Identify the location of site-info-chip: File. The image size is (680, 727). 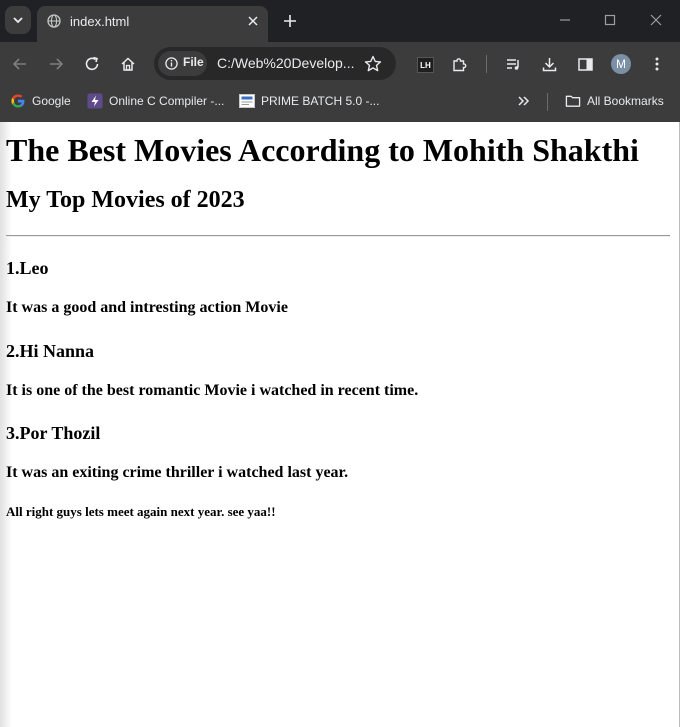
(182, 63).